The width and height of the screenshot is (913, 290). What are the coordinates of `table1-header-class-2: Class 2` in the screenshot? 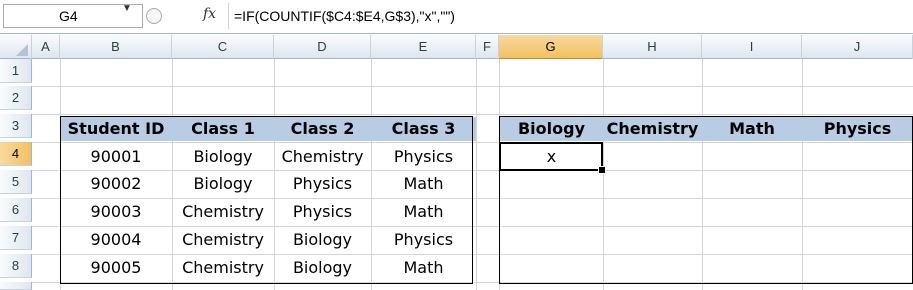 It's located at (322, 129).